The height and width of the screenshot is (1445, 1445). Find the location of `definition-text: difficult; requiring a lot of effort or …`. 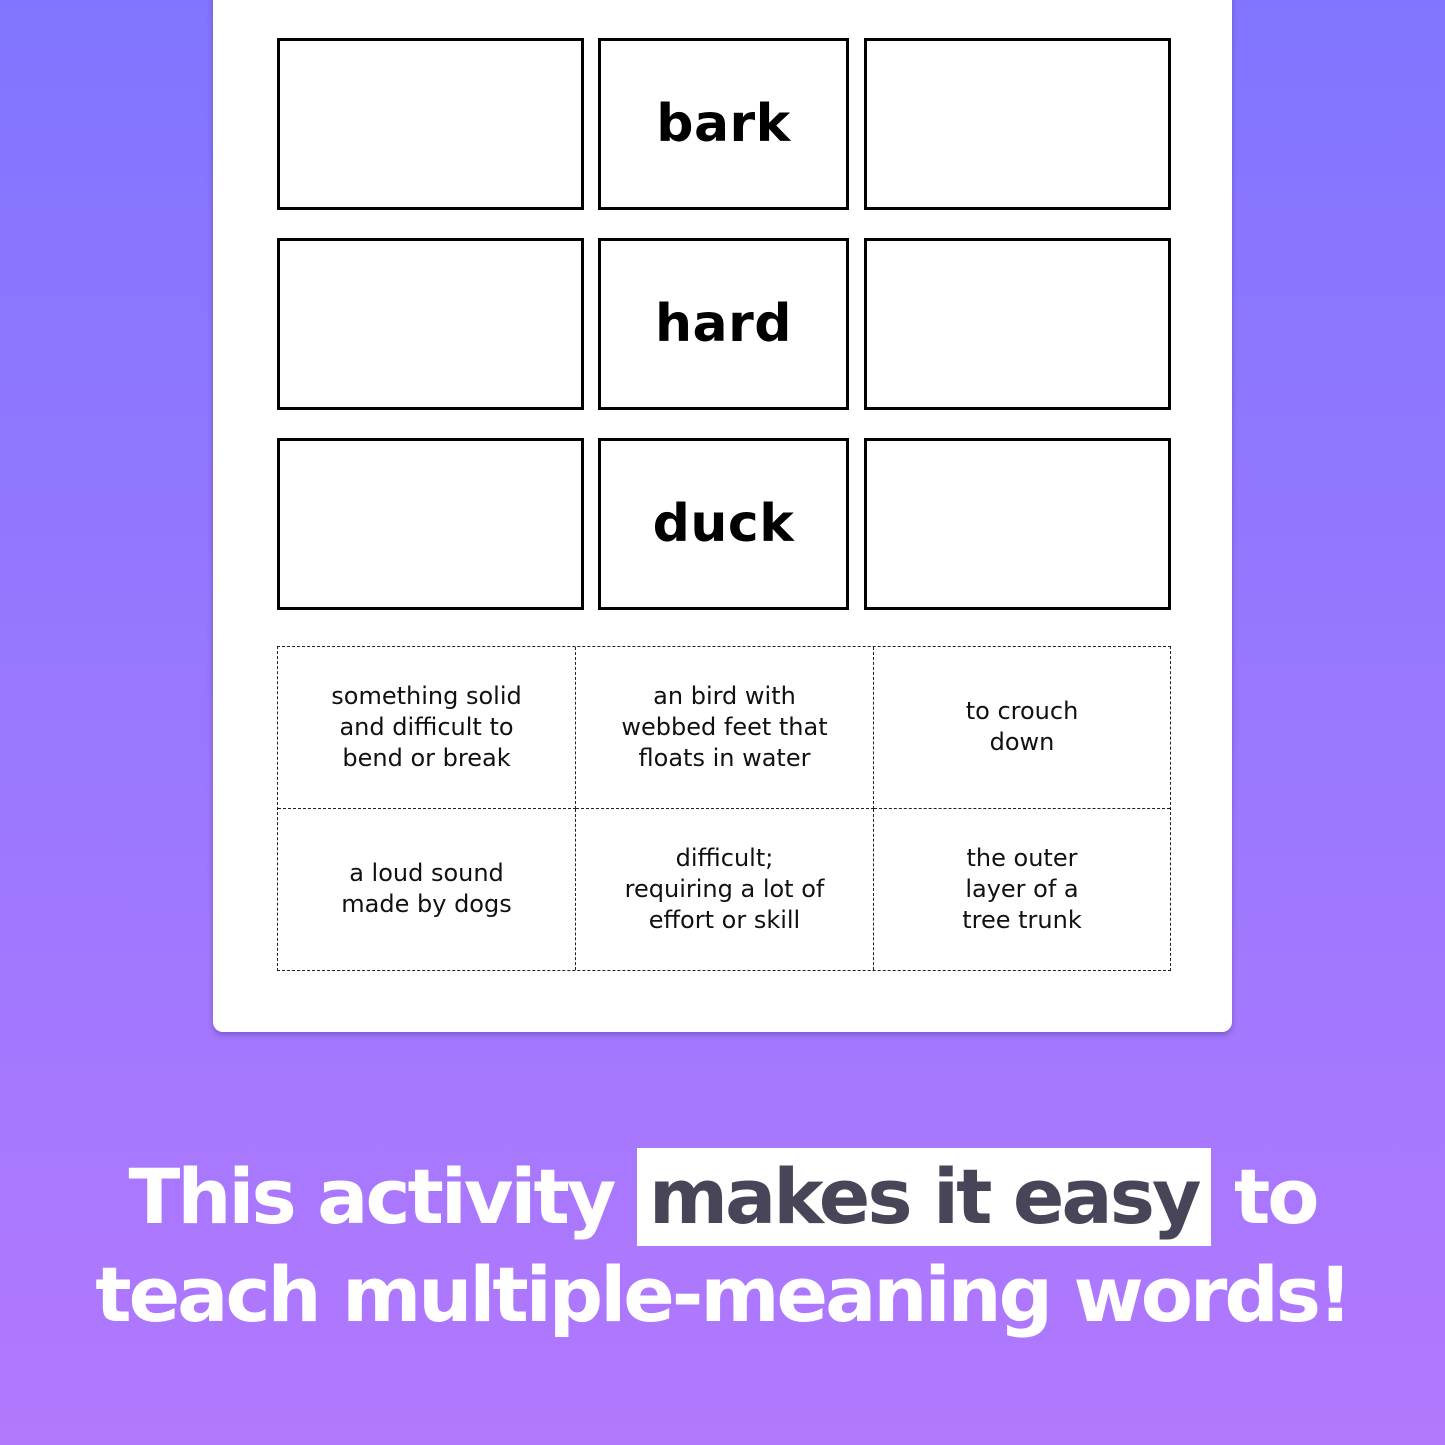

definition-text: difficult; requiring a lot of effort or … is located at coordinates (724, 888).